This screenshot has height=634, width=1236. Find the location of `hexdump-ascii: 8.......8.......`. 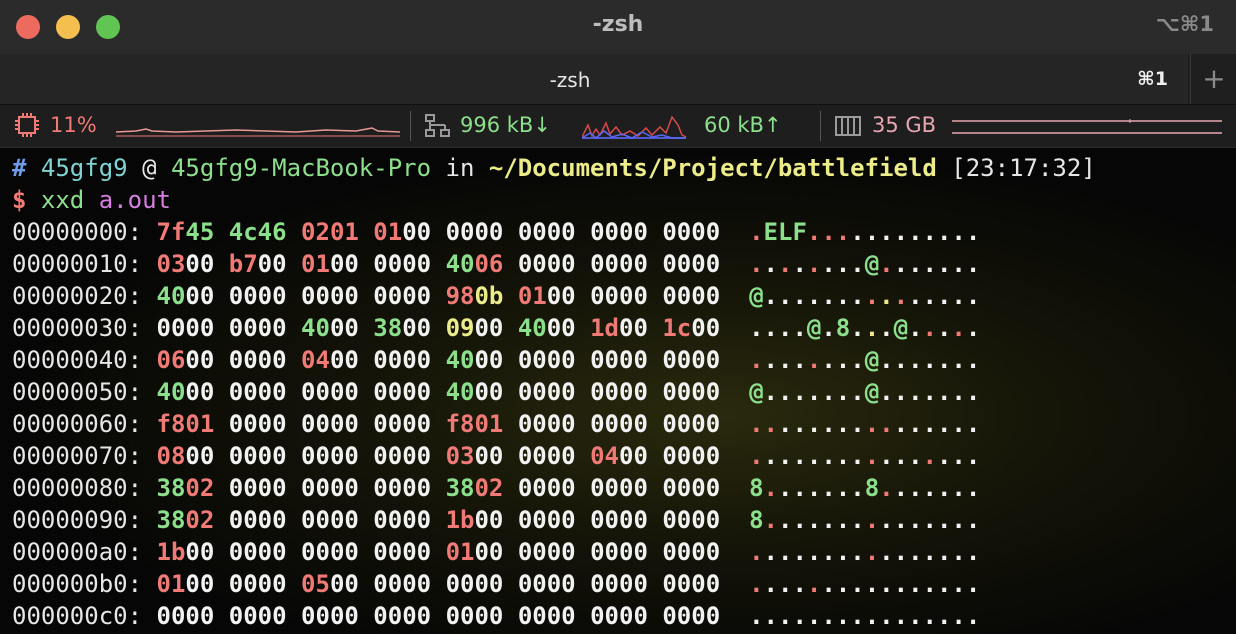

hexdump-ascii: 8.......8....... is located at coordinates (865, 488).